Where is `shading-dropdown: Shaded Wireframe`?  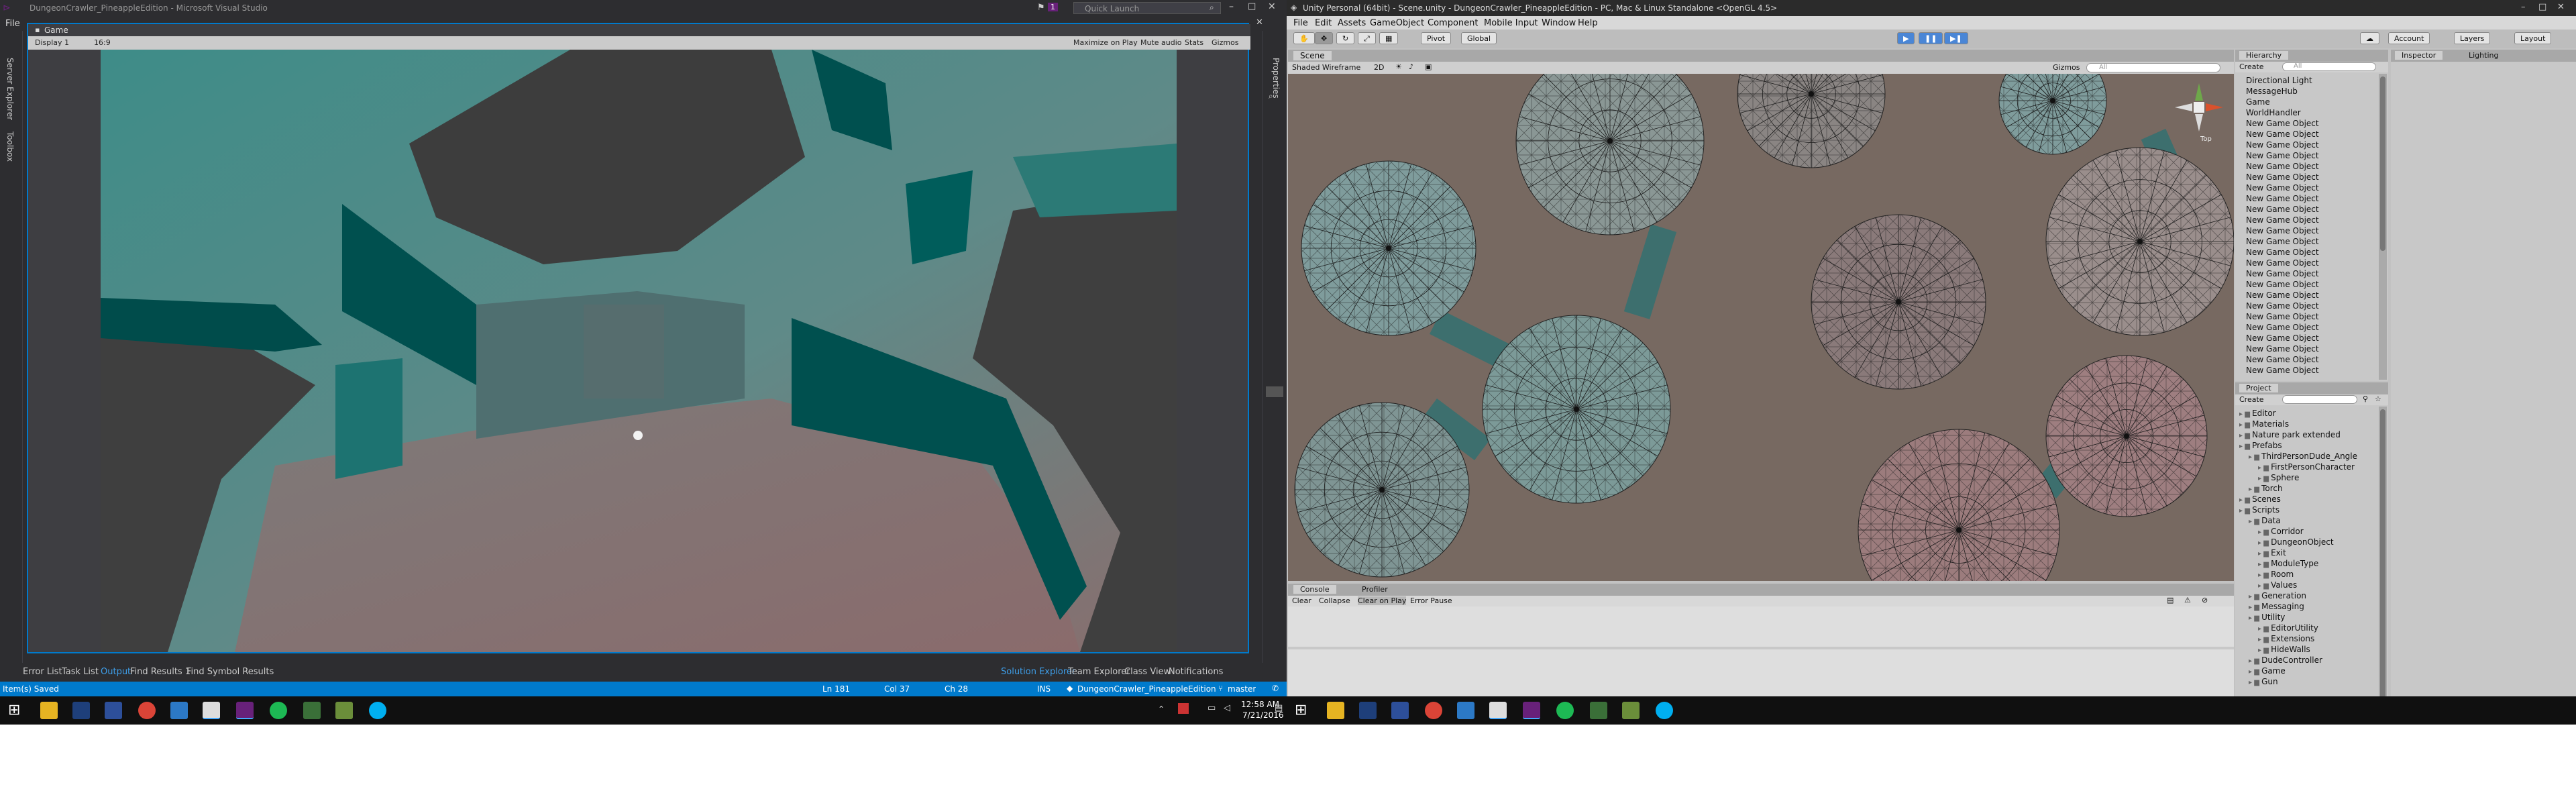 shading-dropdown: Shaded Wireframe is located at coordinates (1326, 67).